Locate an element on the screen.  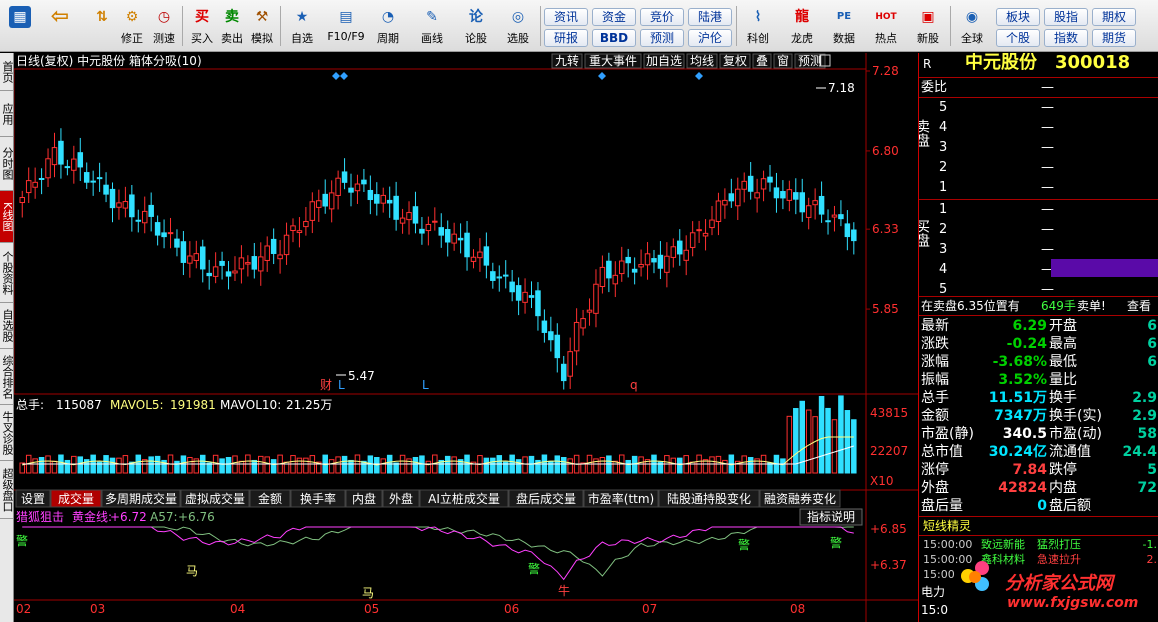
funds-tab: 资金 is located at coordinates (614, 17).